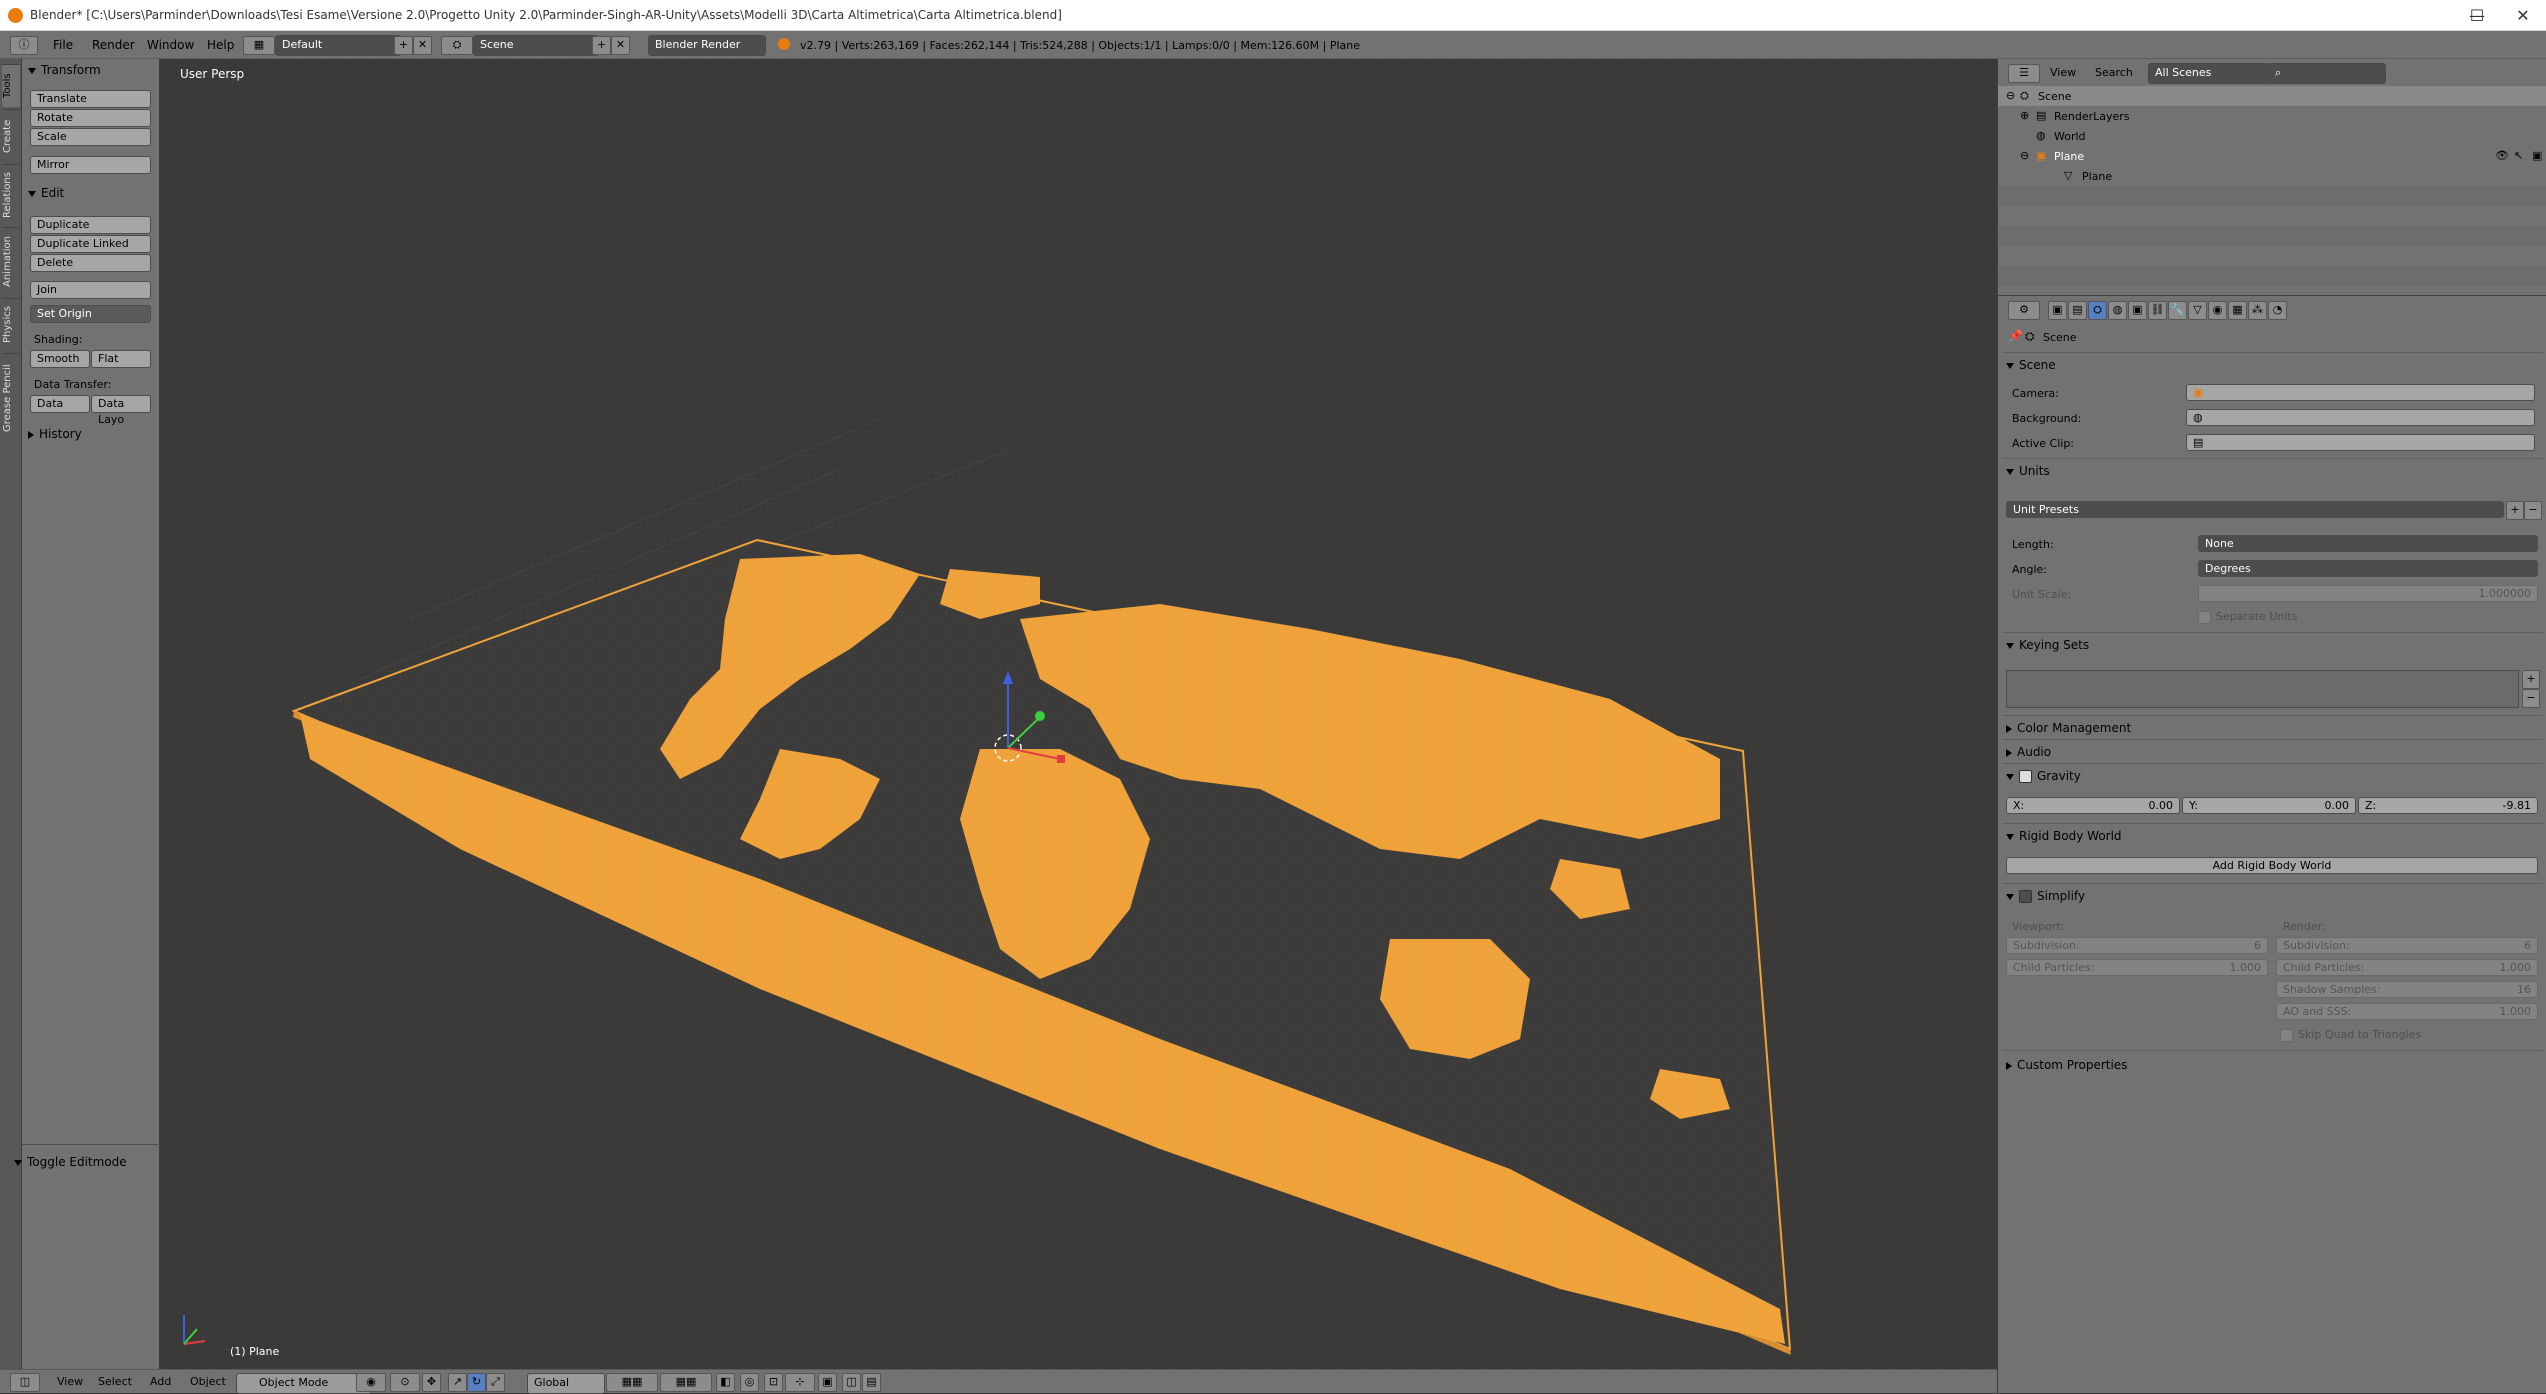 This screenshot has width=2546, height=1394. Describe the element at coordinates (220, 45) in the screenshot. I see `menu-help: Help` at that location.